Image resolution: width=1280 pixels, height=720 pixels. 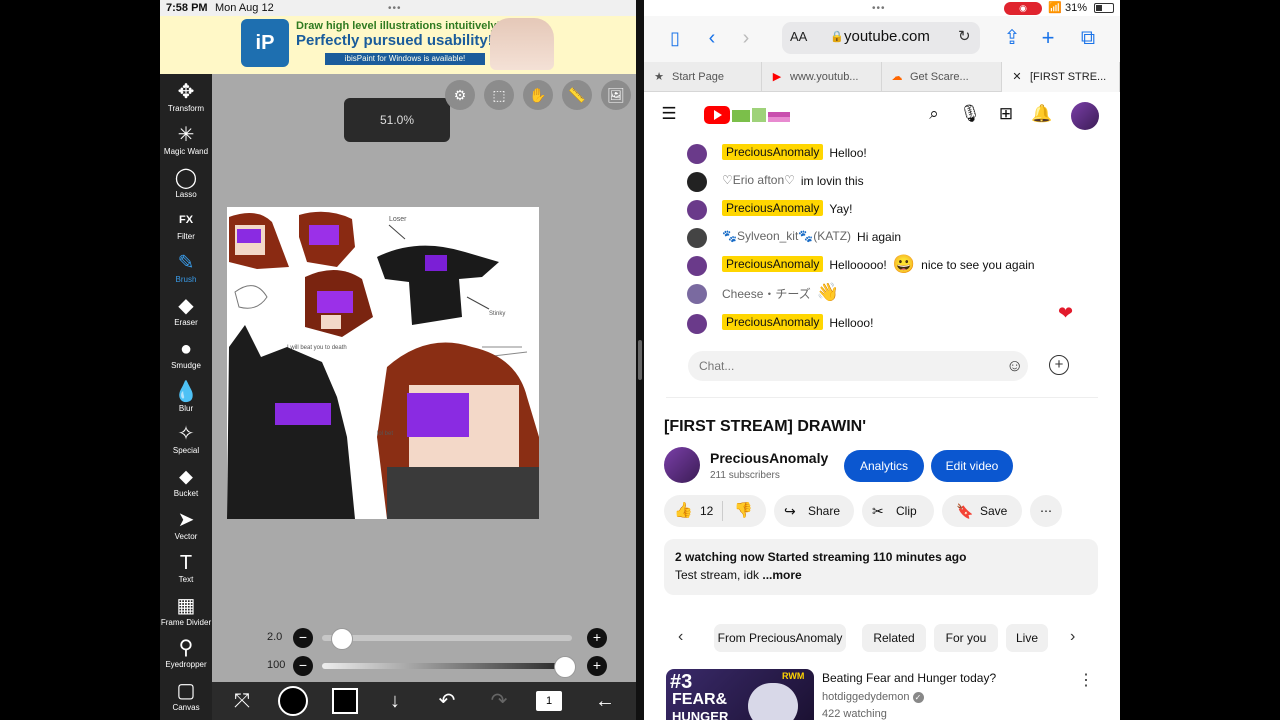 I want to click on opacity-minus-button: −, so click(x=303, y=666).